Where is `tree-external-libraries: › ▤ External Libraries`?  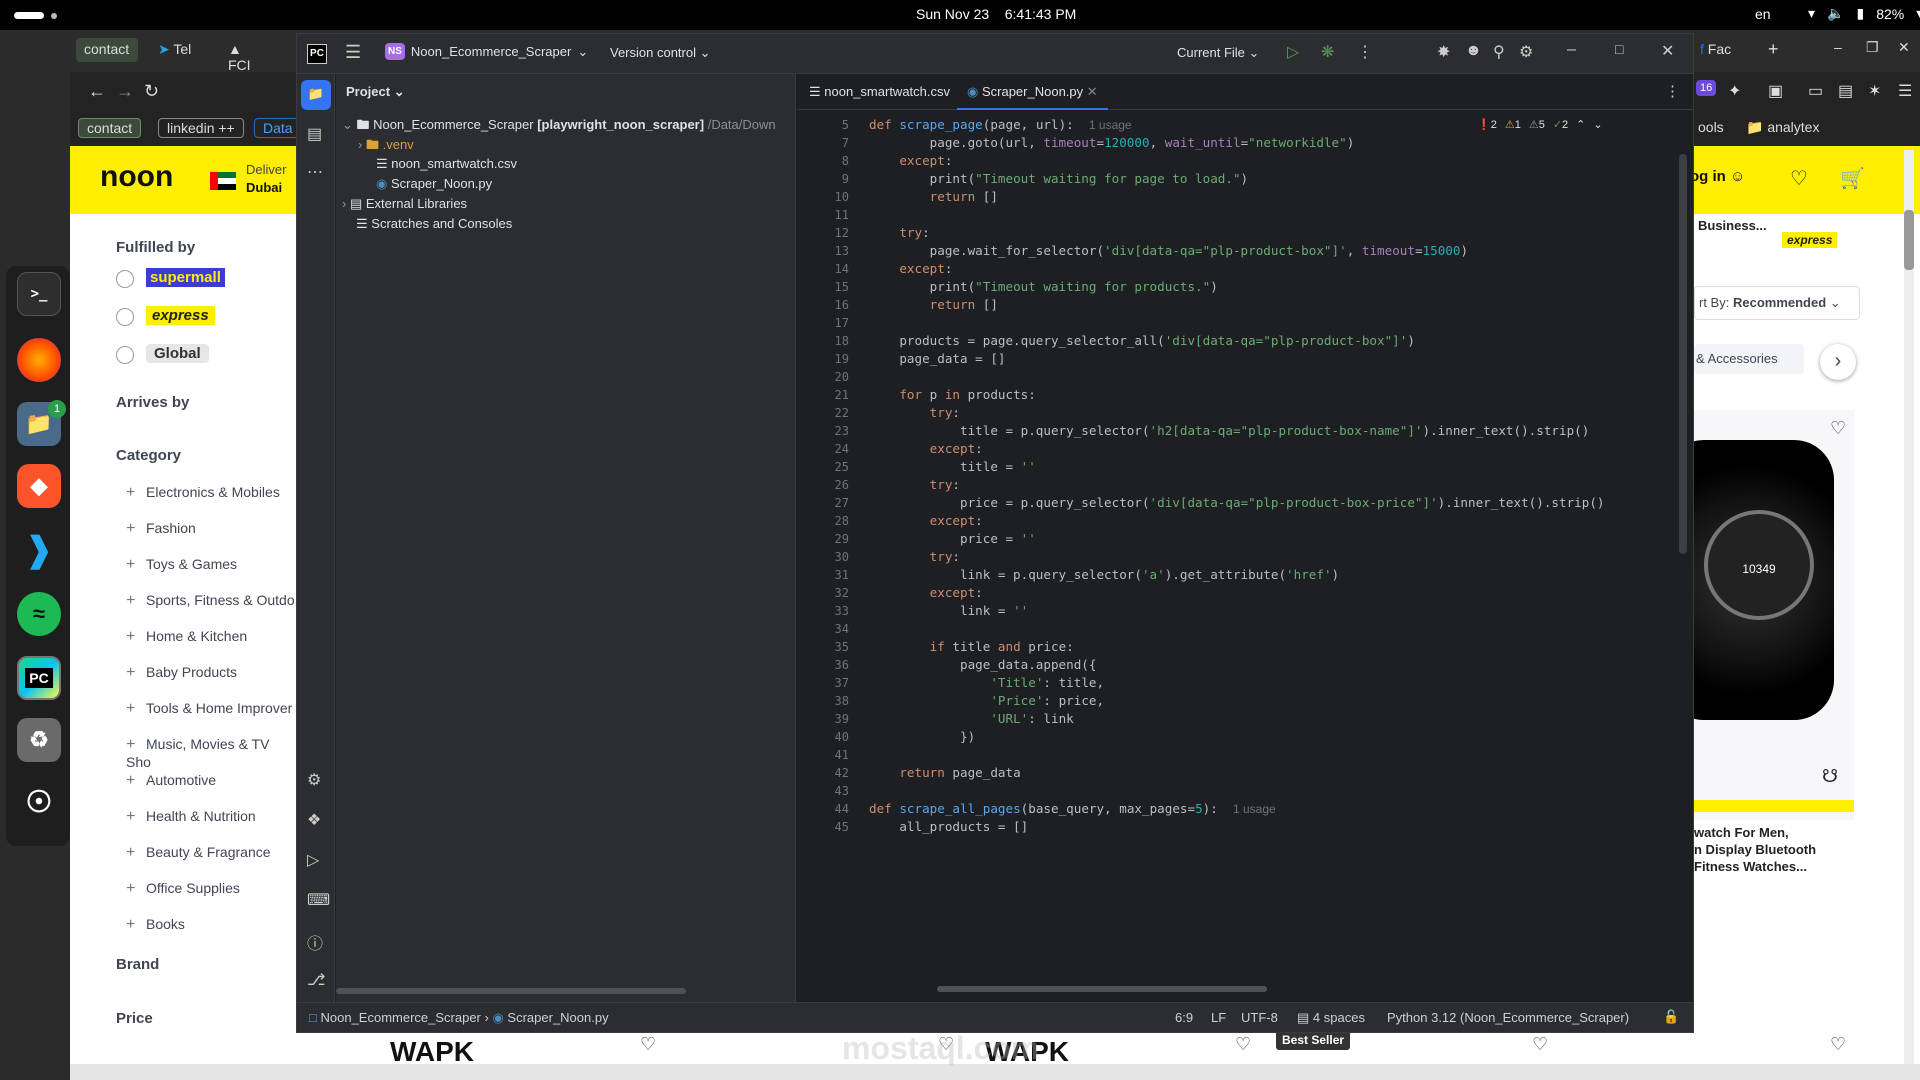
tree-external-libraries: › ▤ External Libraries is located at coordinates (404, 204).